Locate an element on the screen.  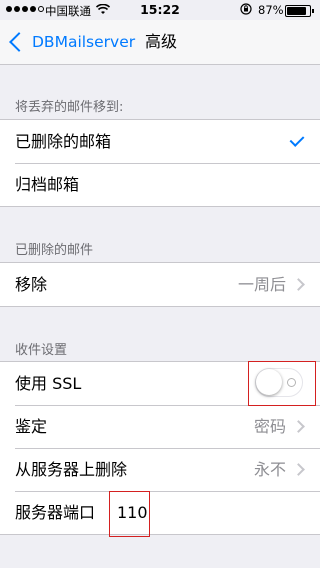
server-port-highlight is located at coordinates (129, 514).